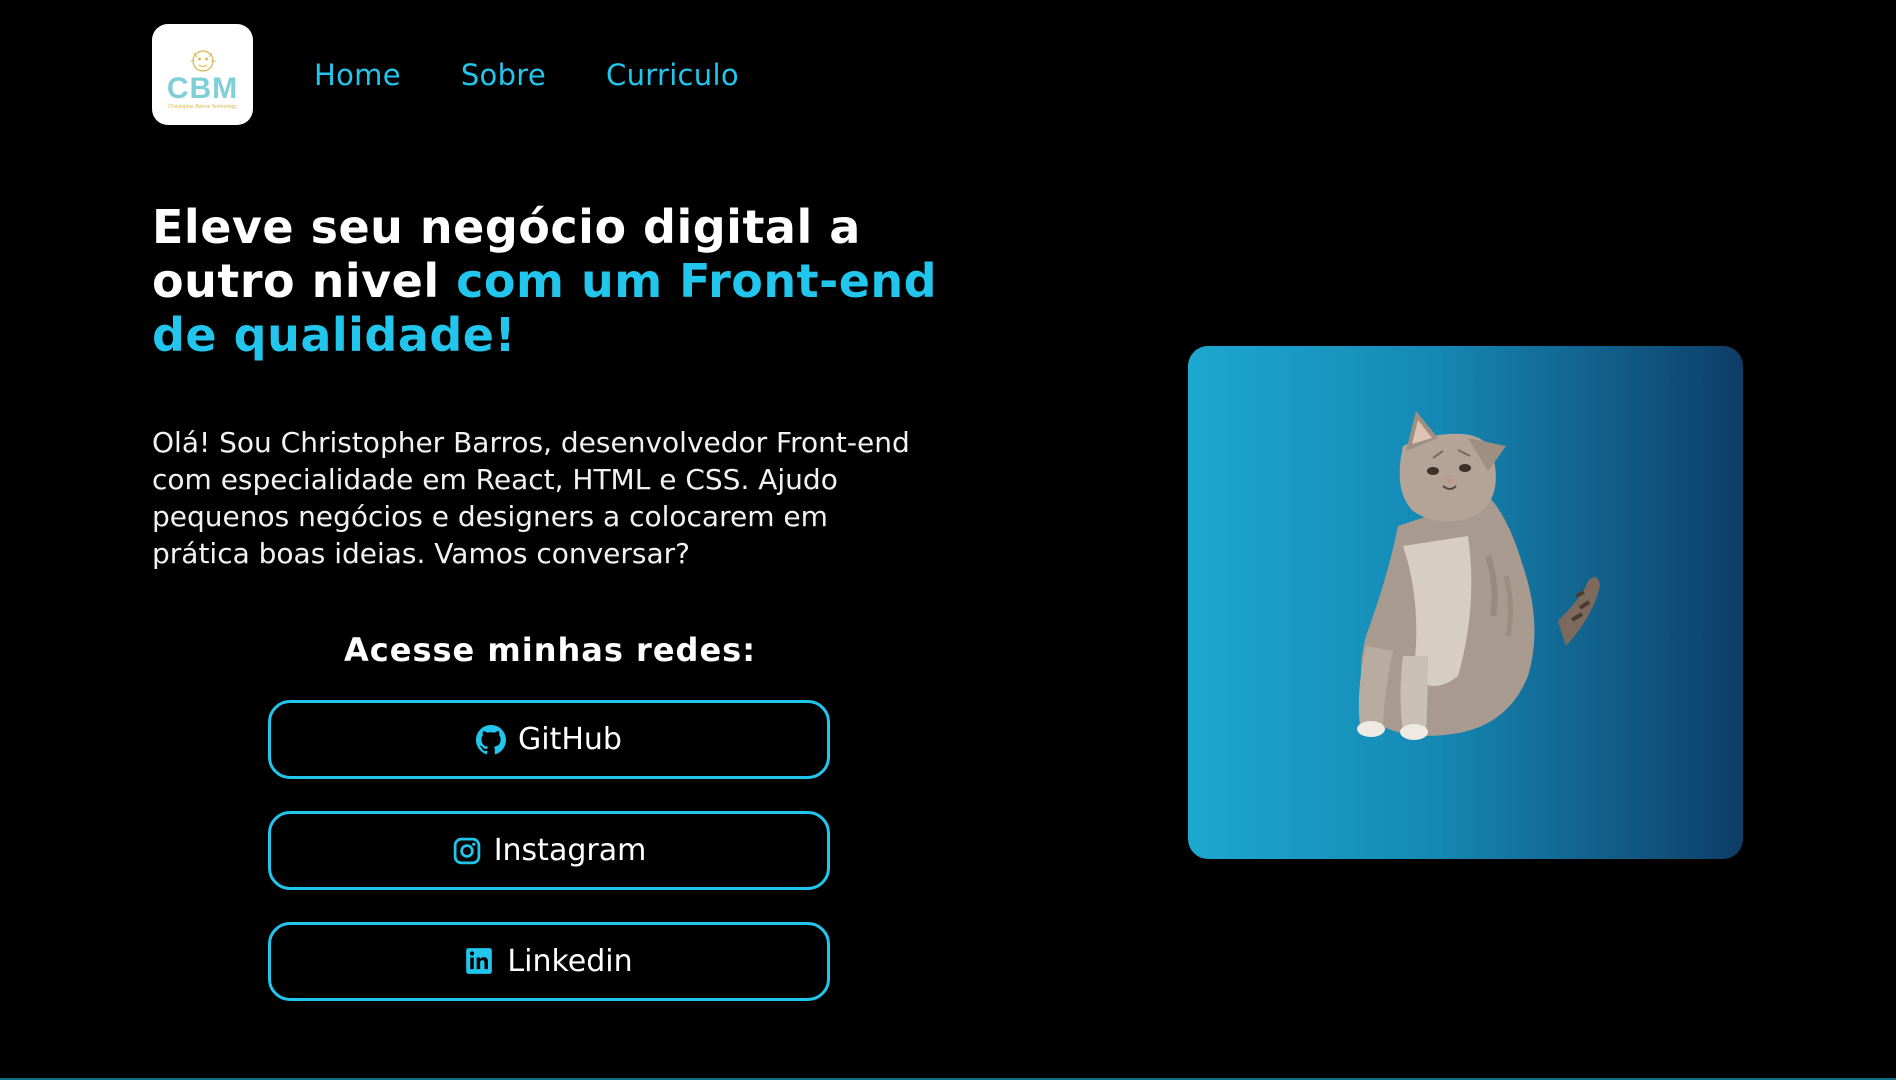  I want to click on brand-logo: CBM Christopher Barros Technology, so click(202, 74).